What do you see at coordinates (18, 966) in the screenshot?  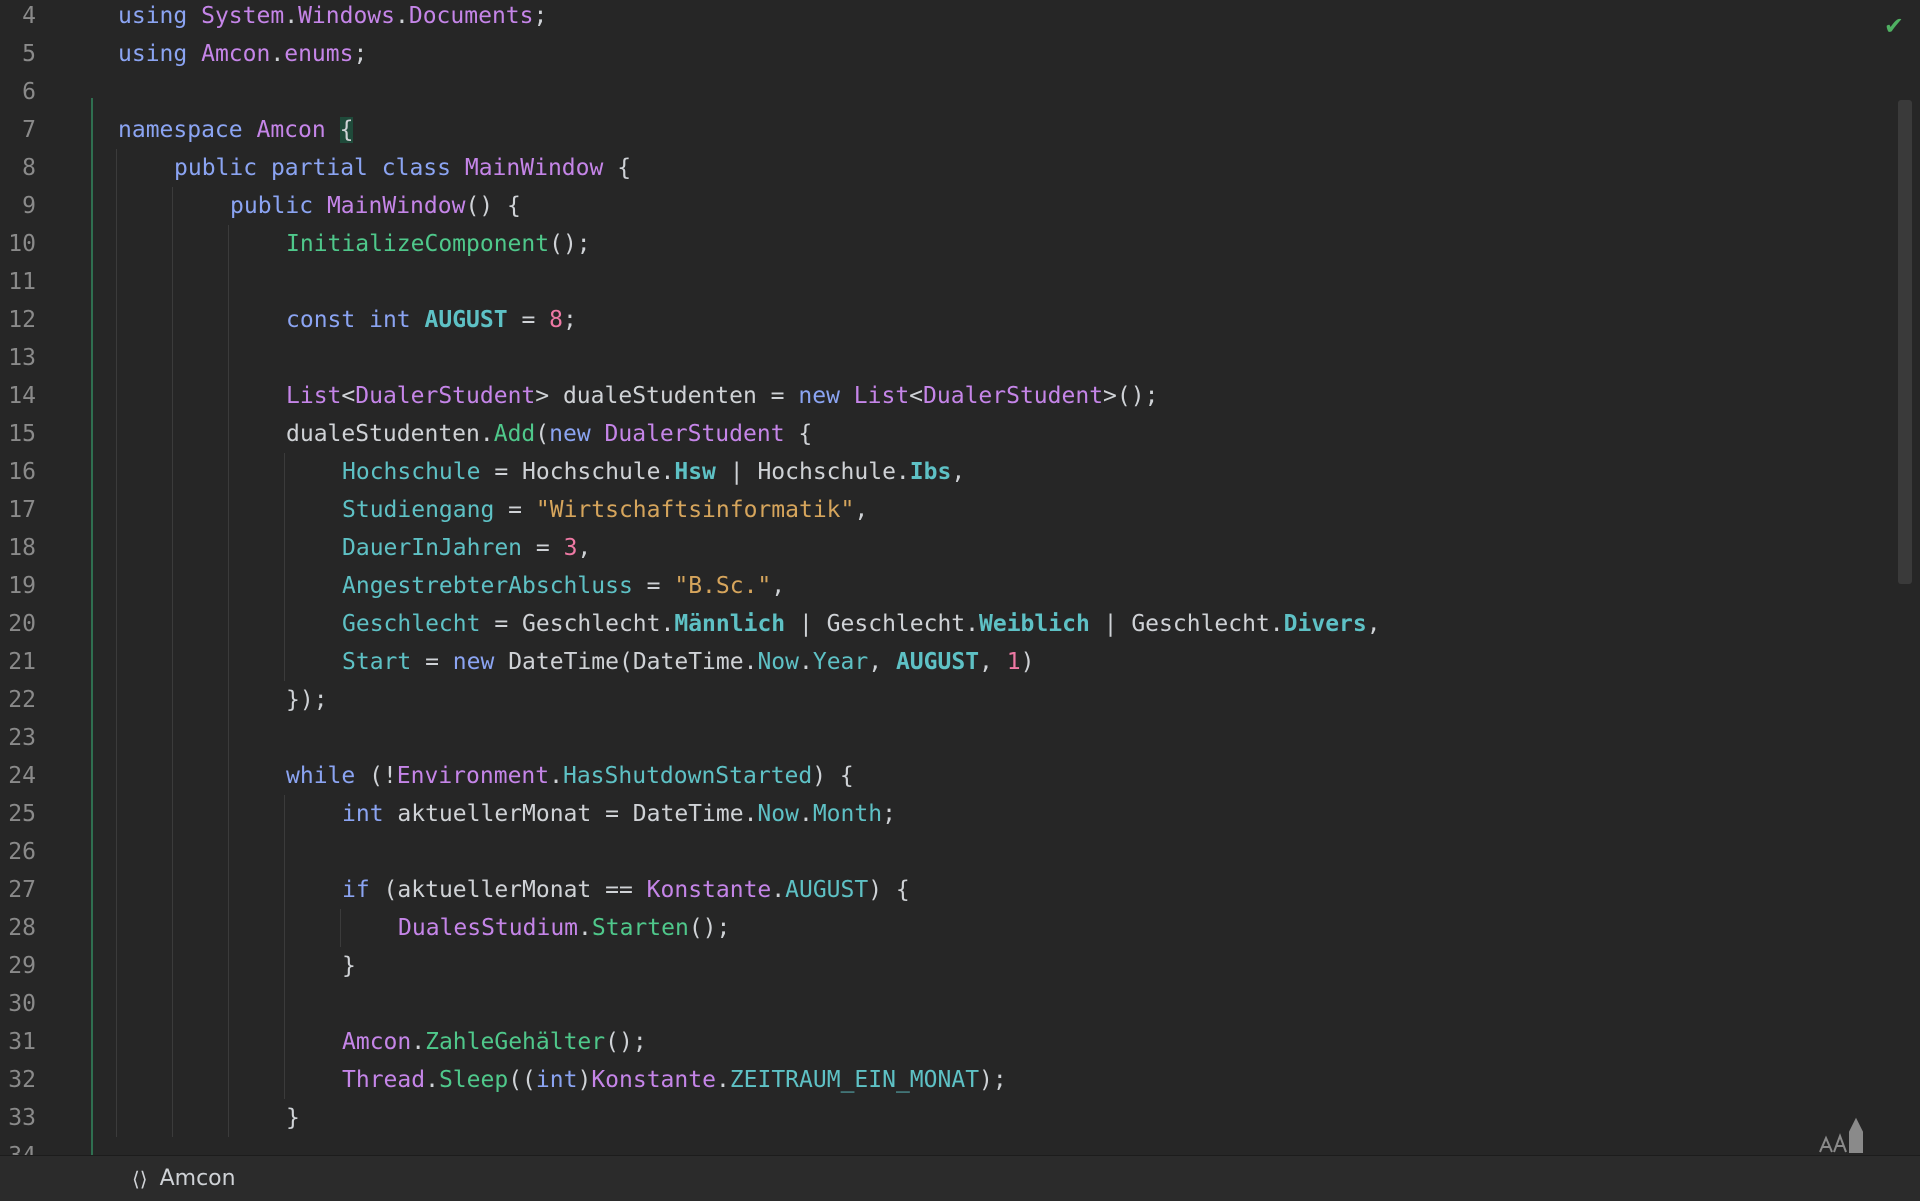 I see `line-number: 29` at bounding box center [18, 966].